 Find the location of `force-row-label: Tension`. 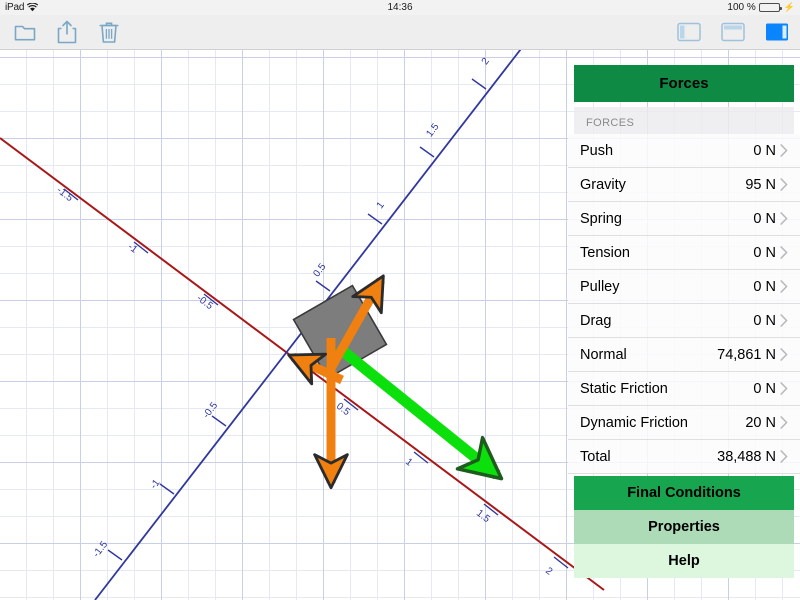

force-row-label: Tension is located at coordinates (605, 252).